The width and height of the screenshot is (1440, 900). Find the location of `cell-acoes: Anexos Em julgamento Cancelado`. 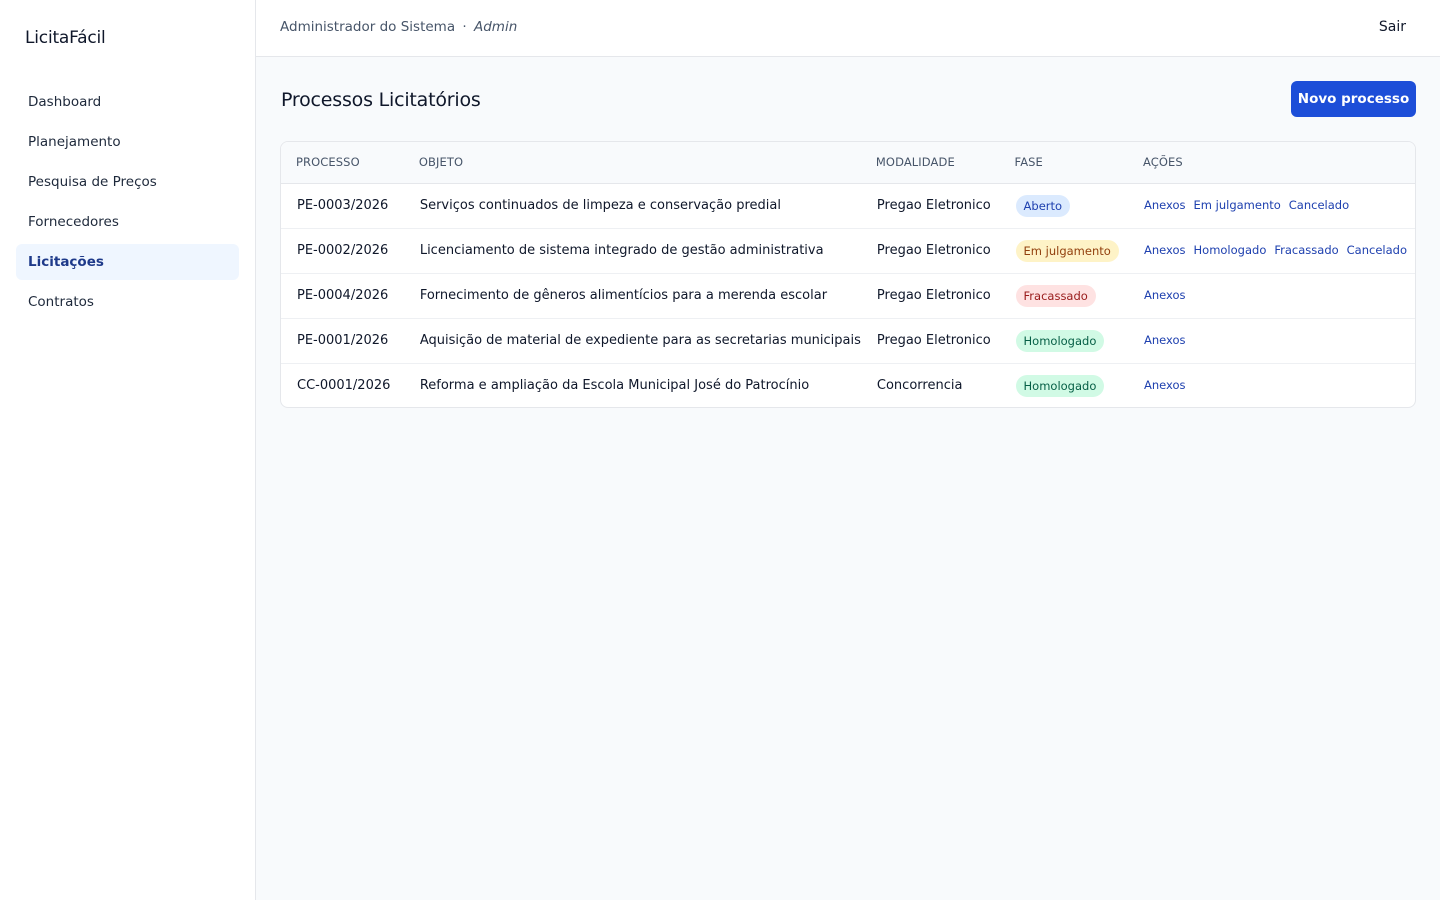

cell-acoes: Anexos Em julgamento Cancelado is located at coordinates (1271, 205).